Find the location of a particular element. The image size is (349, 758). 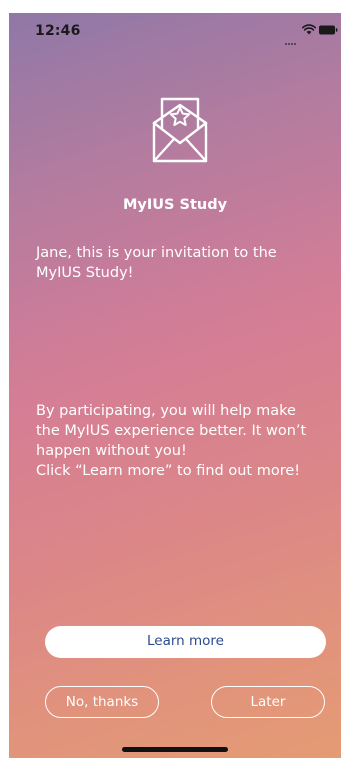

home-indicator is located at coordinates (175, 749).